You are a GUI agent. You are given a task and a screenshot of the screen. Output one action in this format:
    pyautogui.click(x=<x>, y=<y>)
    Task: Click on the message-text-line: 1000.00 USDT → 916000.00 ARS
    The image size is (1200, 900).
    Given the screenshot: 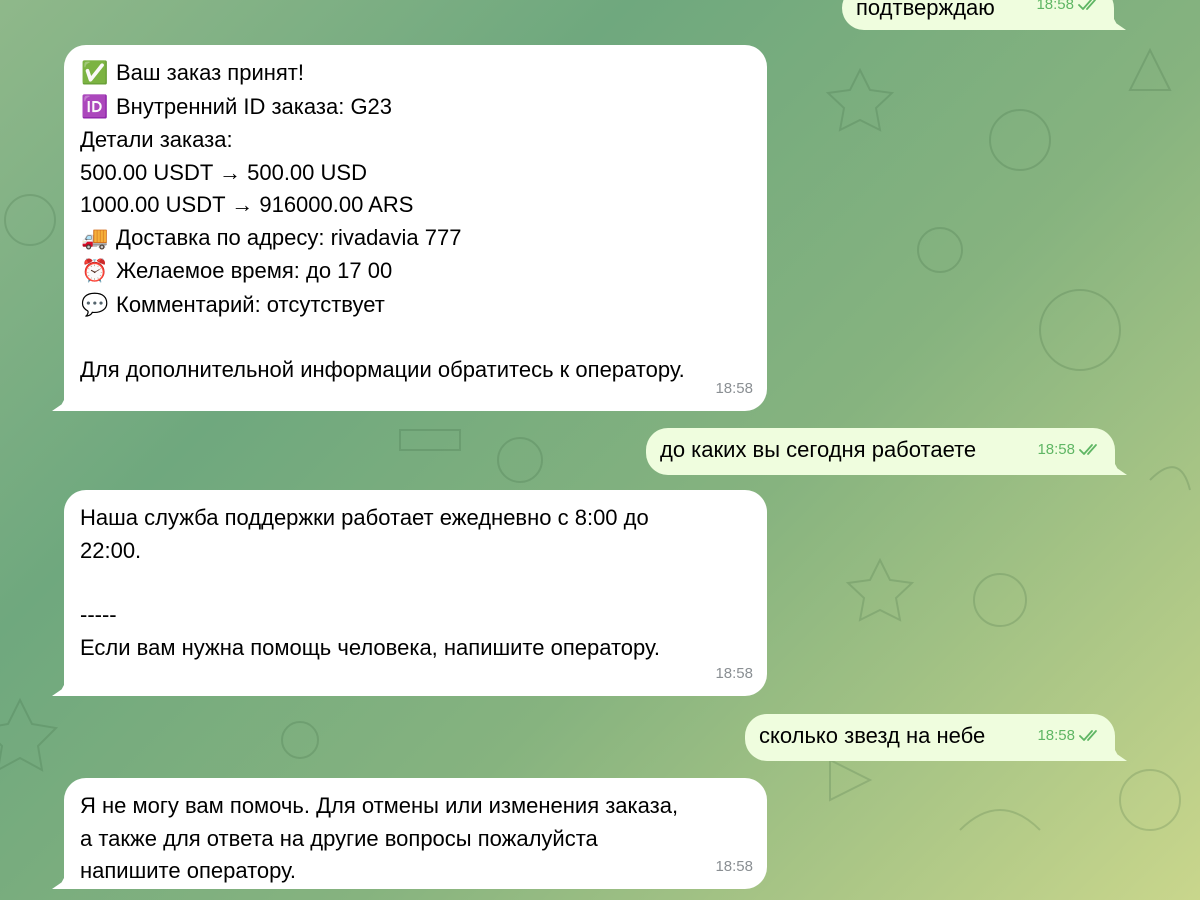 What is the action you would take?
    pyautogui.click(x=415, y=205)
    